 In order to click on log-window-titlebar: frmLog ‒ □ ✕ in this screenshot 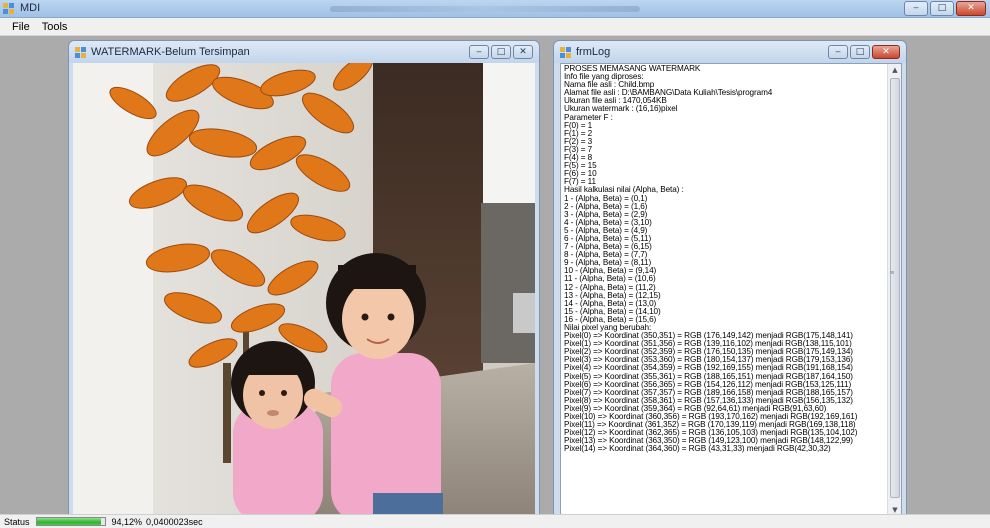, I will do `click(730, 52)`.